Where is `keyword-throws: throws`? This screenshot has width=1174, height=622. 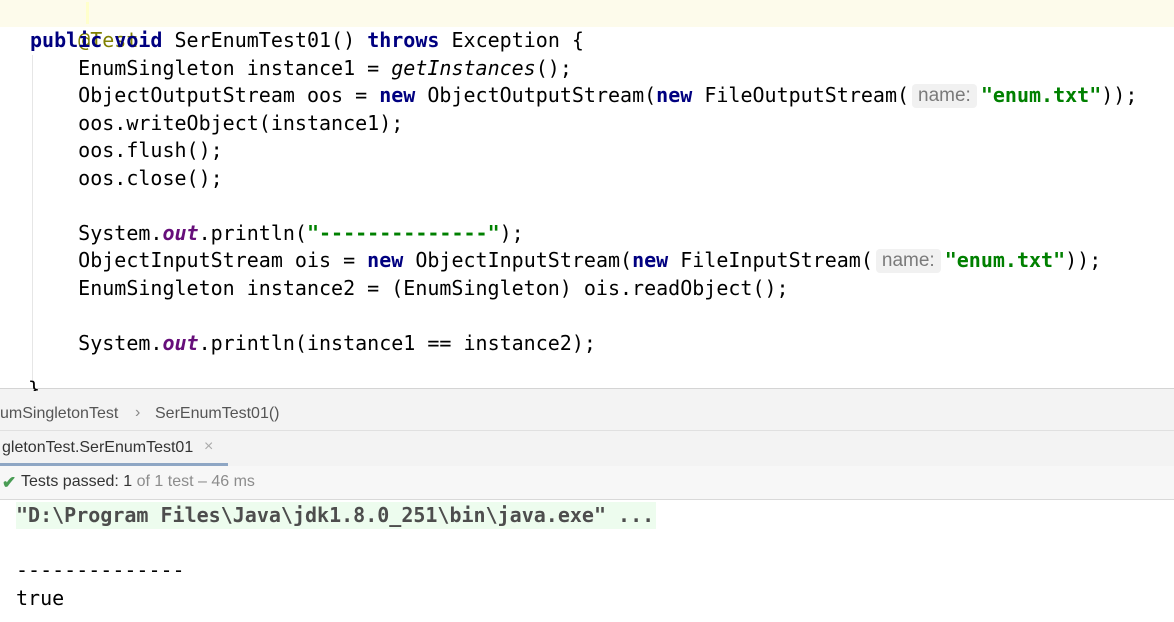
keyword-throws: throws is located at coordinates (403, 40).